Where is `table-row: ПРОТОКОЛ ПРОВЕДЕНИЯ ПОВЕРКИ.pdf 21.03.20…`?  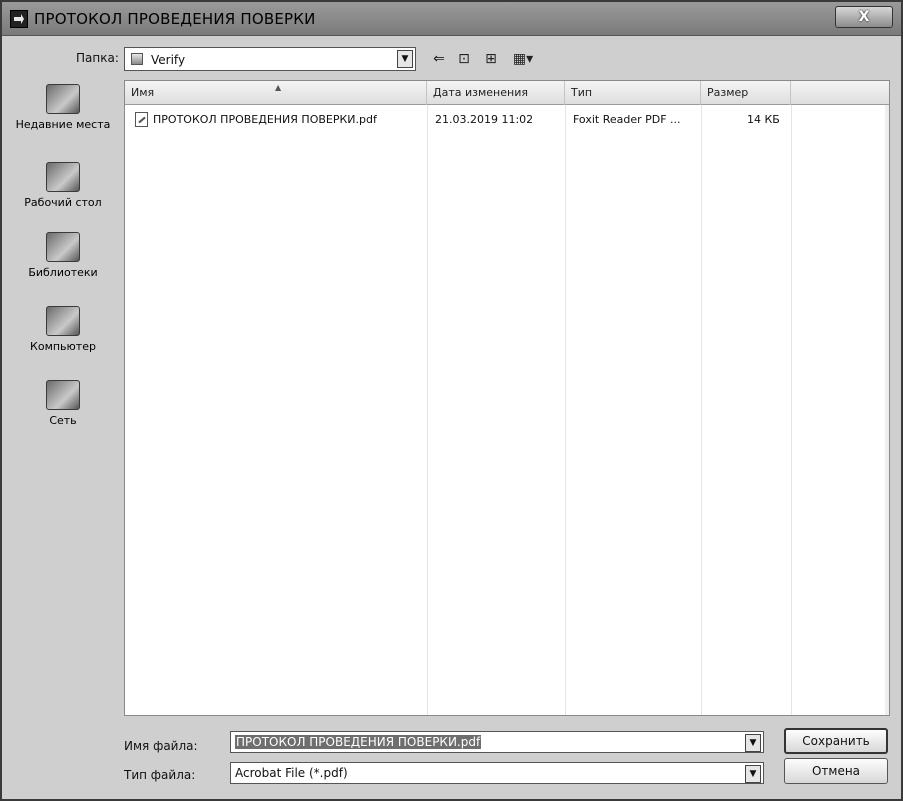 table-row: ПРОТОКОЛ ПРОВЕДЕНИЯ ПОВЕРКИ.pdf 21.03.20… is located at coordinates (507, 120).